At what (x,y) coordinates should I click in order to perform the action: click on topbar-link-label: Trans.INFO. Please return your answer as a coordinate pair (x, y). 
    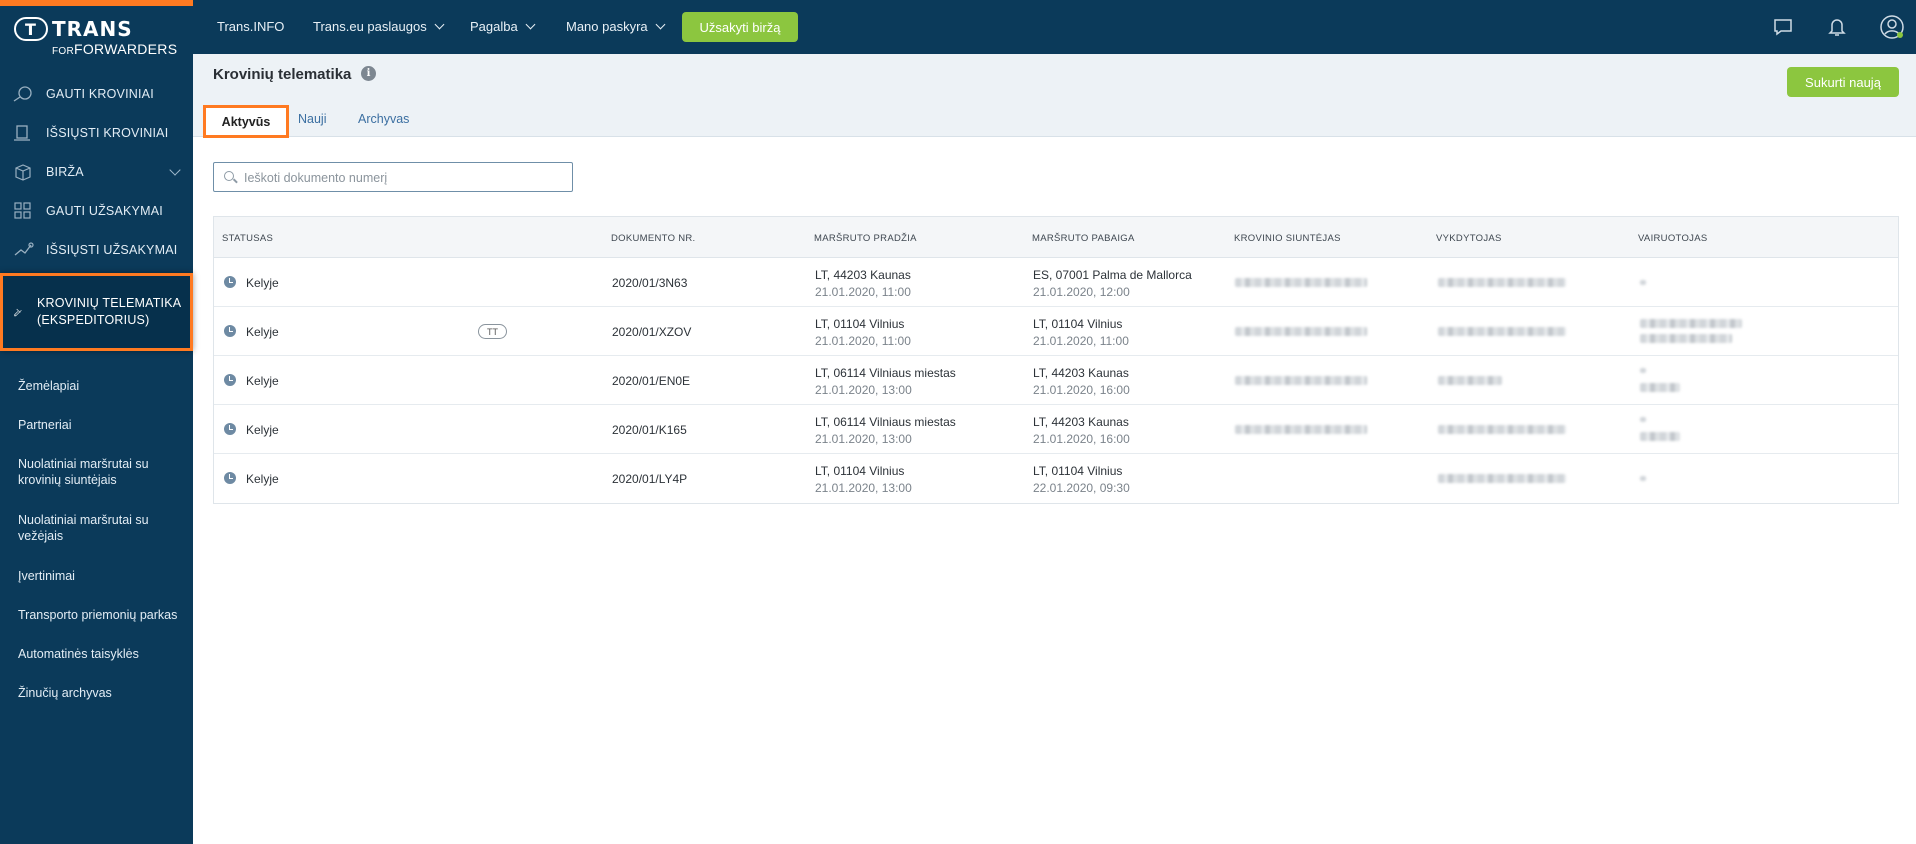
    Looking at the image, I should click on (251, 26).